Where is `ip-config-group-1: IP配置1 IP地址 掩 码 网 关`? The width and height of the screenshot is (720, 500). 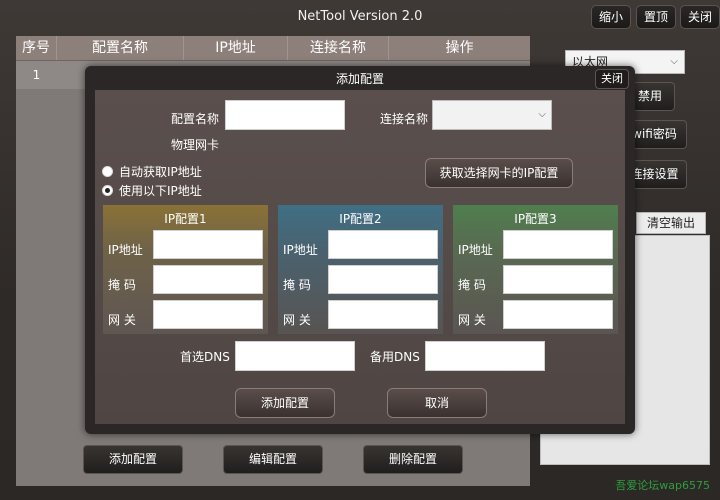 ip-config-group-1: IP配置1 IP地址 掩 码 网 关 is located at coordinates (185, 269).